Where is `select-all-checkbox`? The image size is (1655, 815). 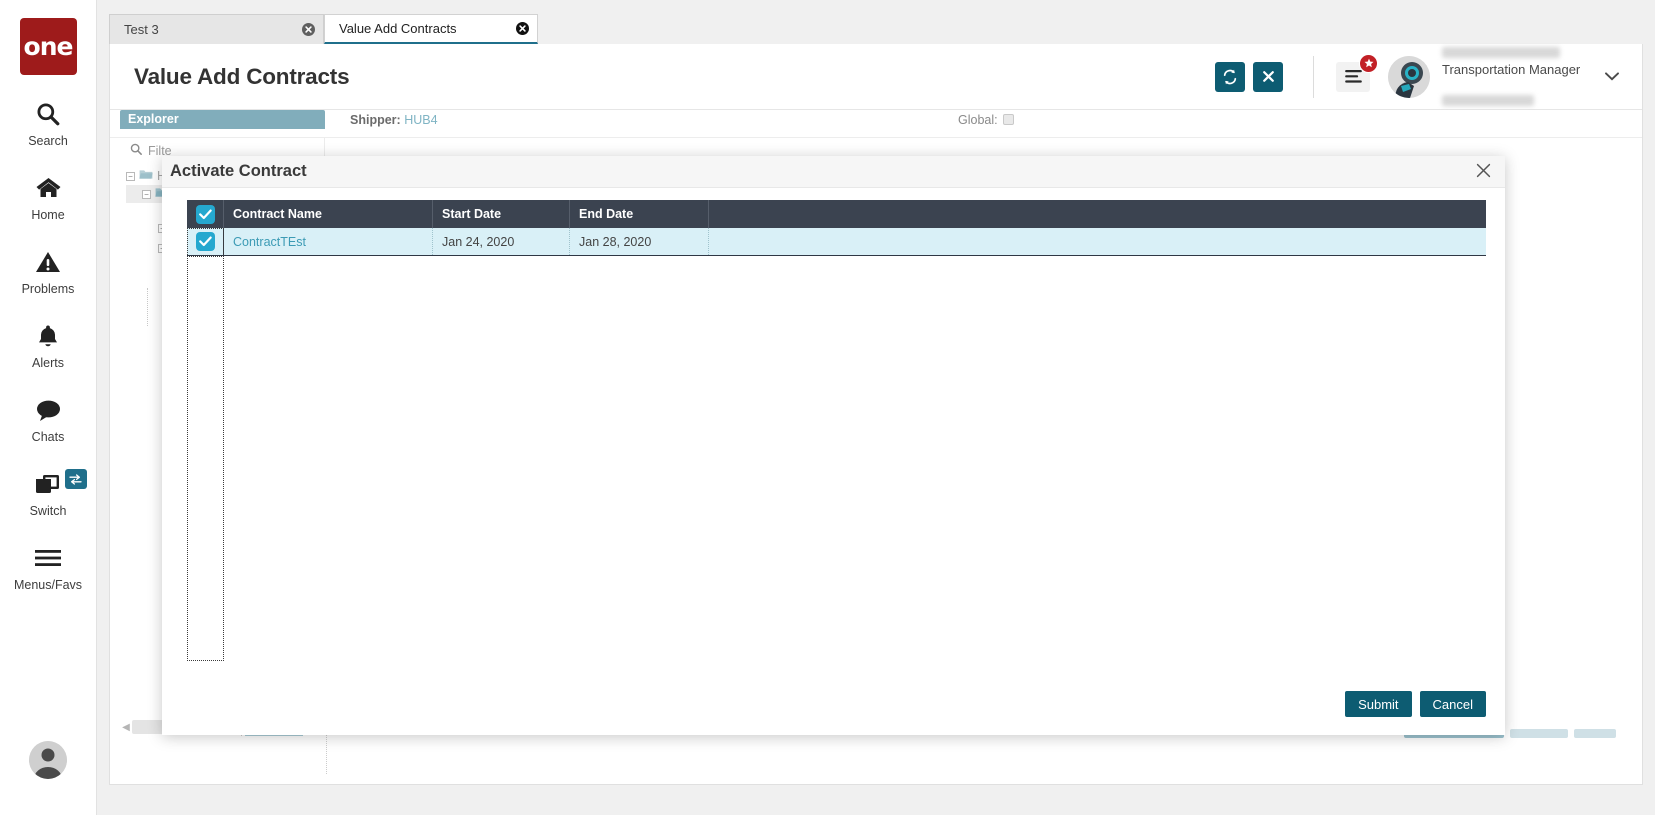 select-all-checkbox is located at coordinates (205, 214).